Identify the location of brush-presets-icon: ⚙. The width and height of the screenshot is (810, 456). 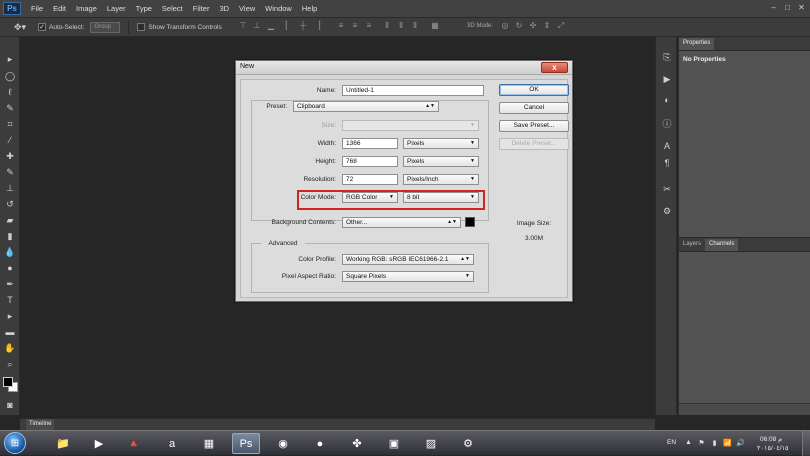
(667, 211).